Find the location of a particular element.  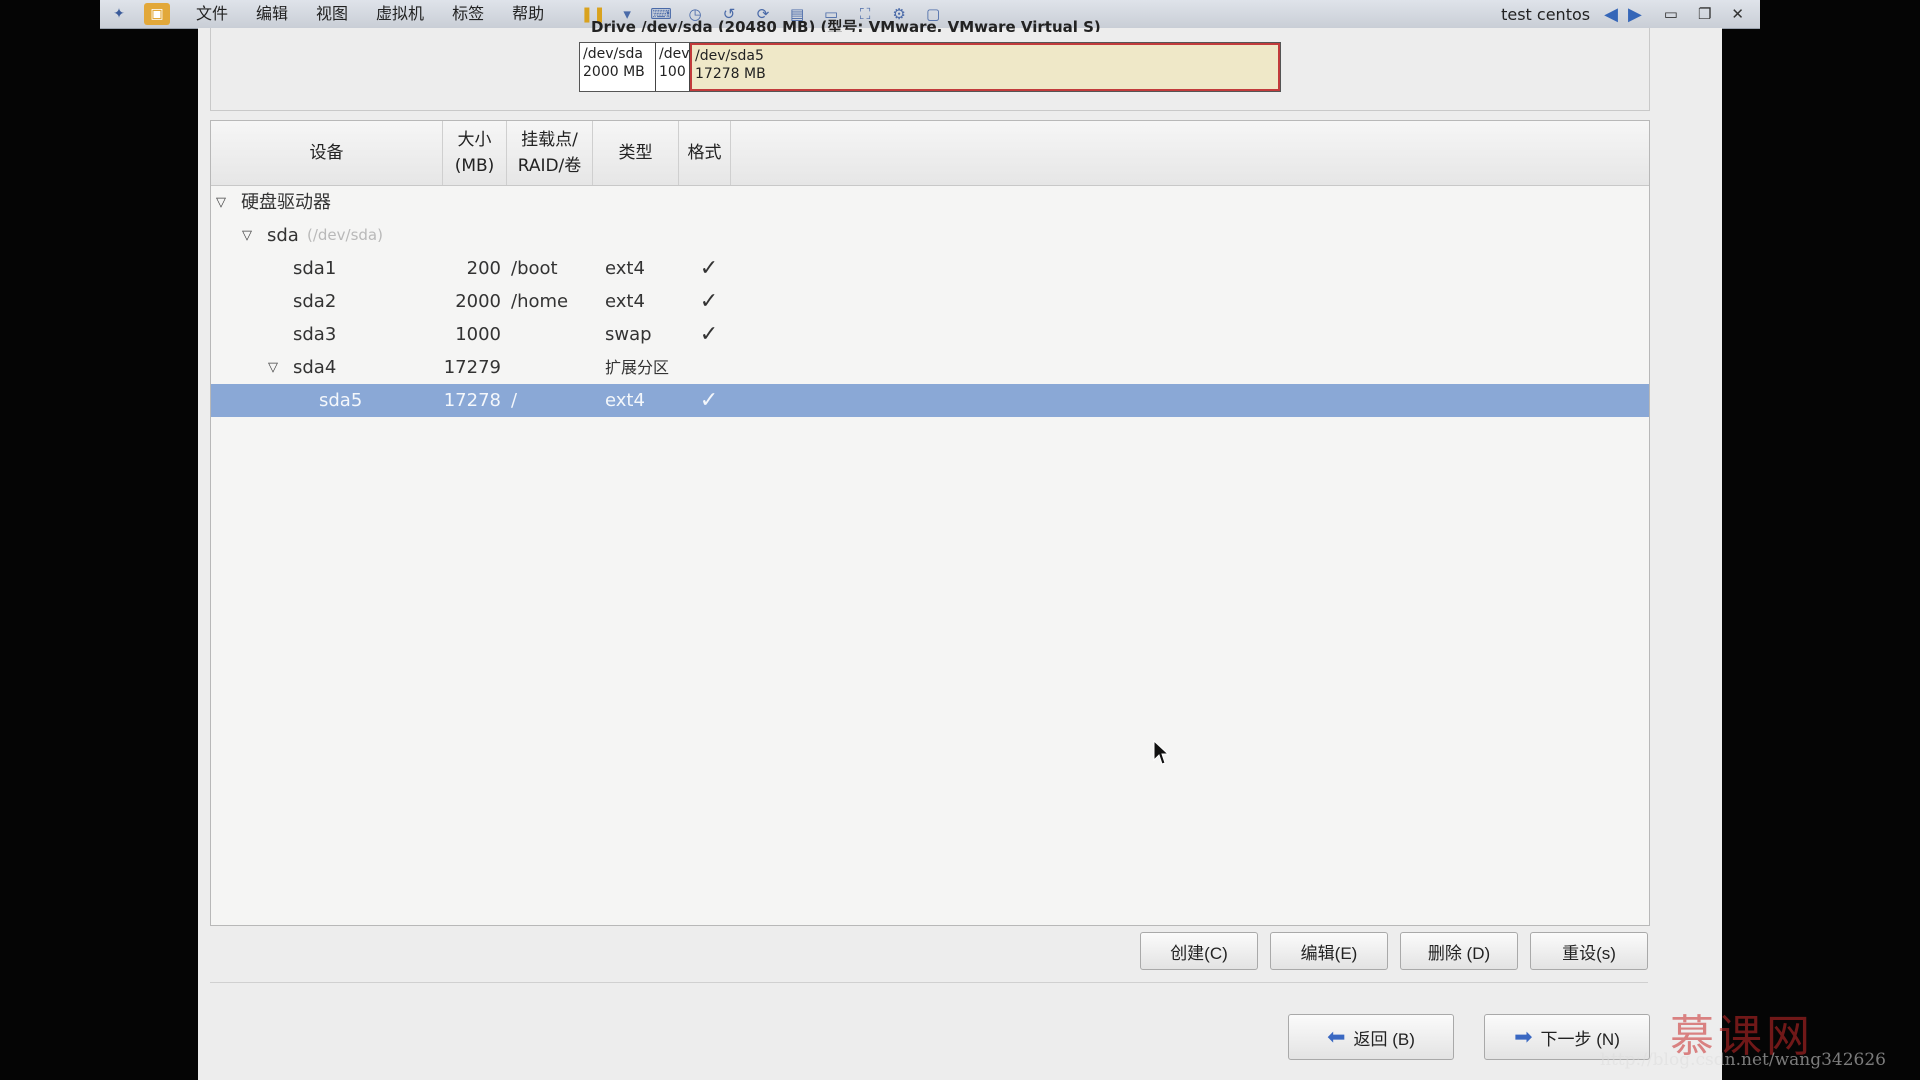

table-row-selected: sda5 17278 / ext4 ✓ is located at coordinates (930, 400).